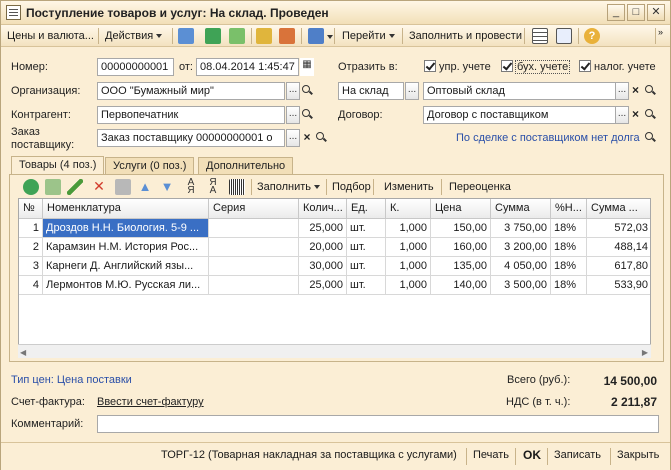 The height and width of the screenshot is (470, 671). What do you see at coordinates (371, 91) in the screenshot?
I see `operation-type-field: На склад` at bounding box center [371, 91].